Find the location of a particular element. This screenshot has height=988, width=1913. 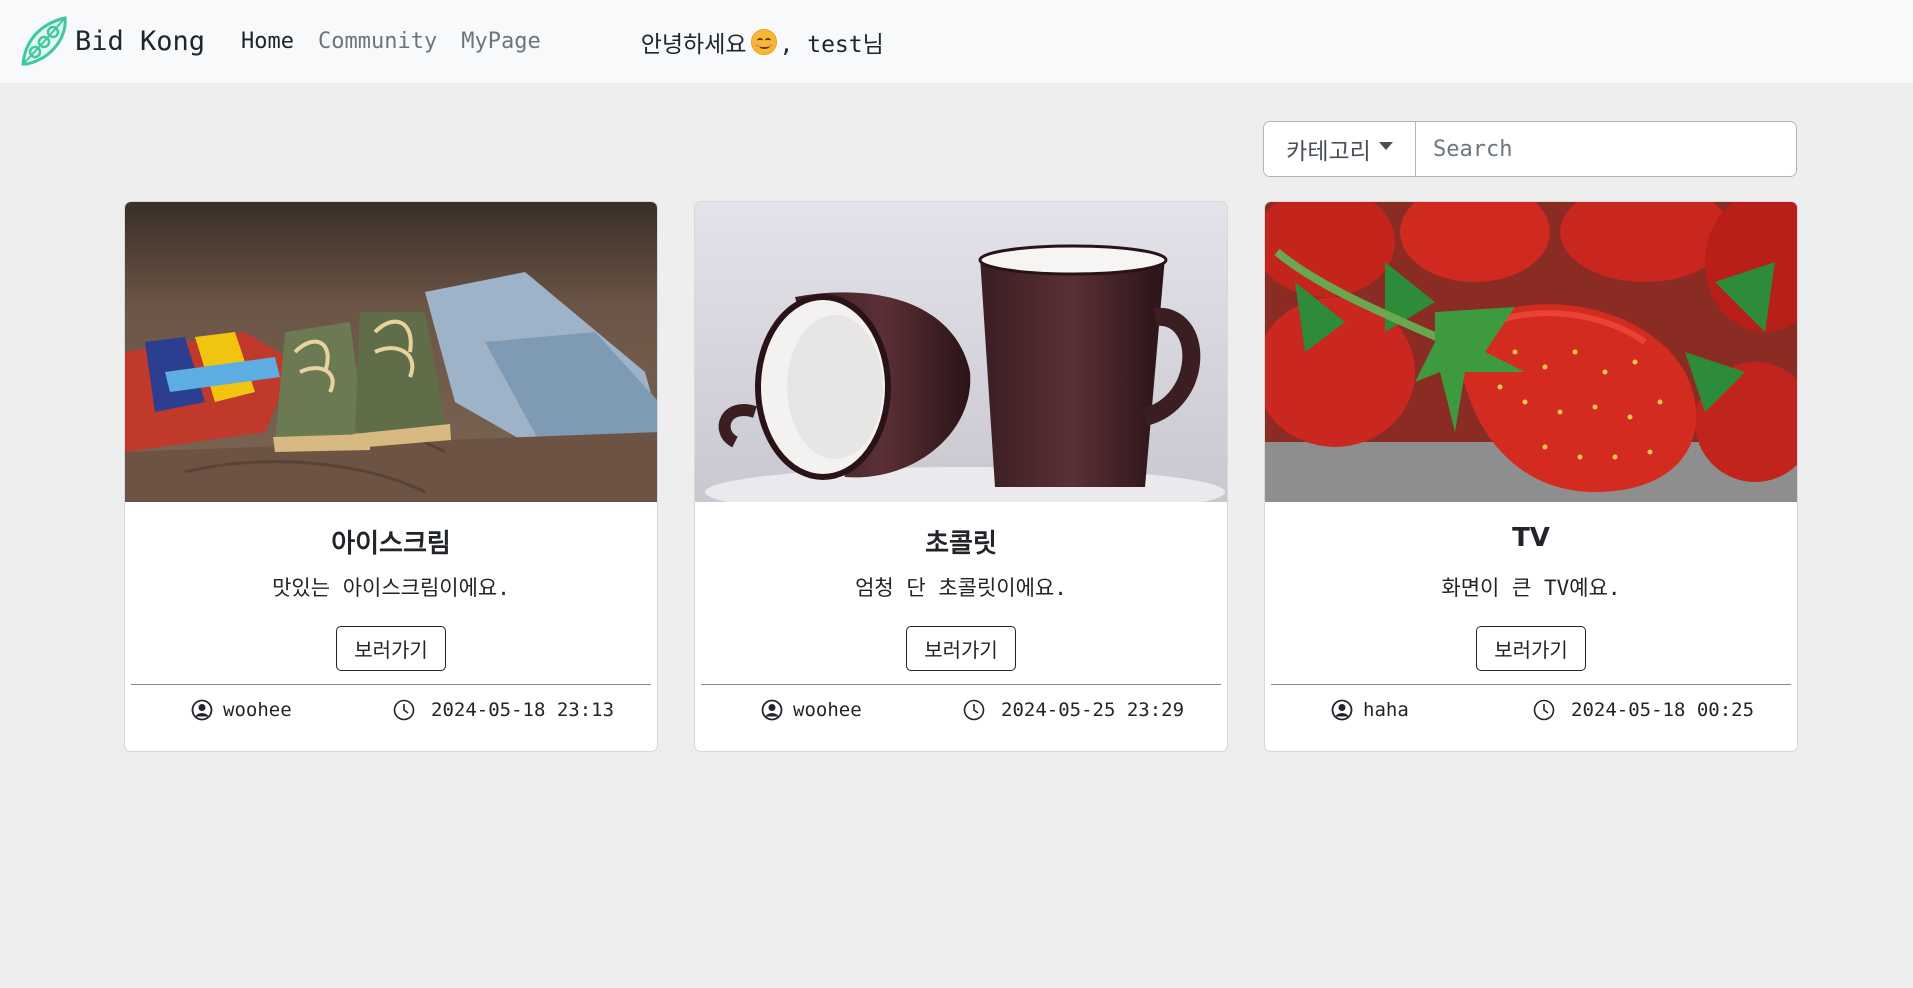

card-title: 초콜릿 is located at coordinates (961, 544).